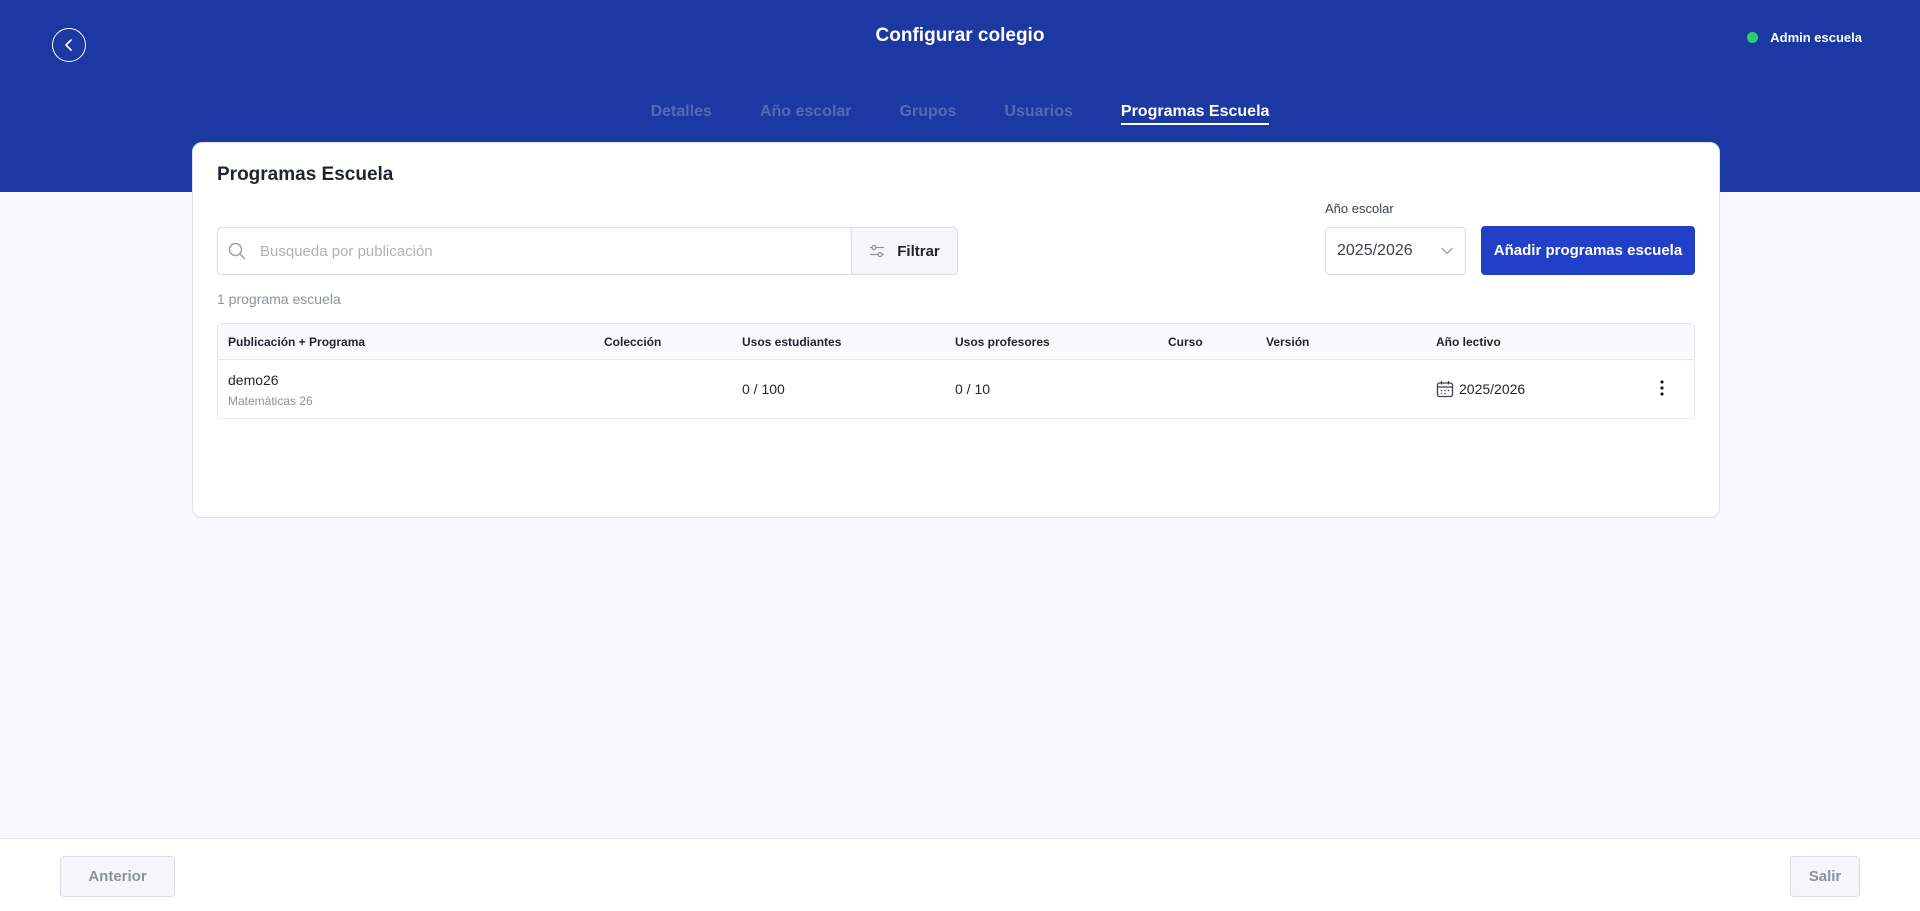  Describe the element at coordinates (806, 114) in the screenshot. I see `tab-ano-escolar: Año escolar` at that location.